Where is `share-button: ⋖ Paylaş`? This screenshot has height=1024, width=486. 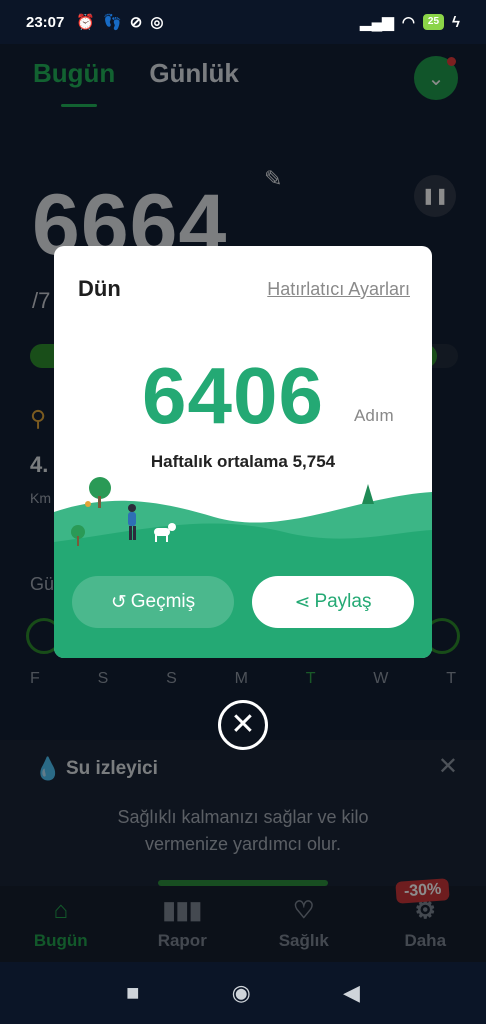 share-button: ⋖ Paylaş is located at coordinates (333, 602).